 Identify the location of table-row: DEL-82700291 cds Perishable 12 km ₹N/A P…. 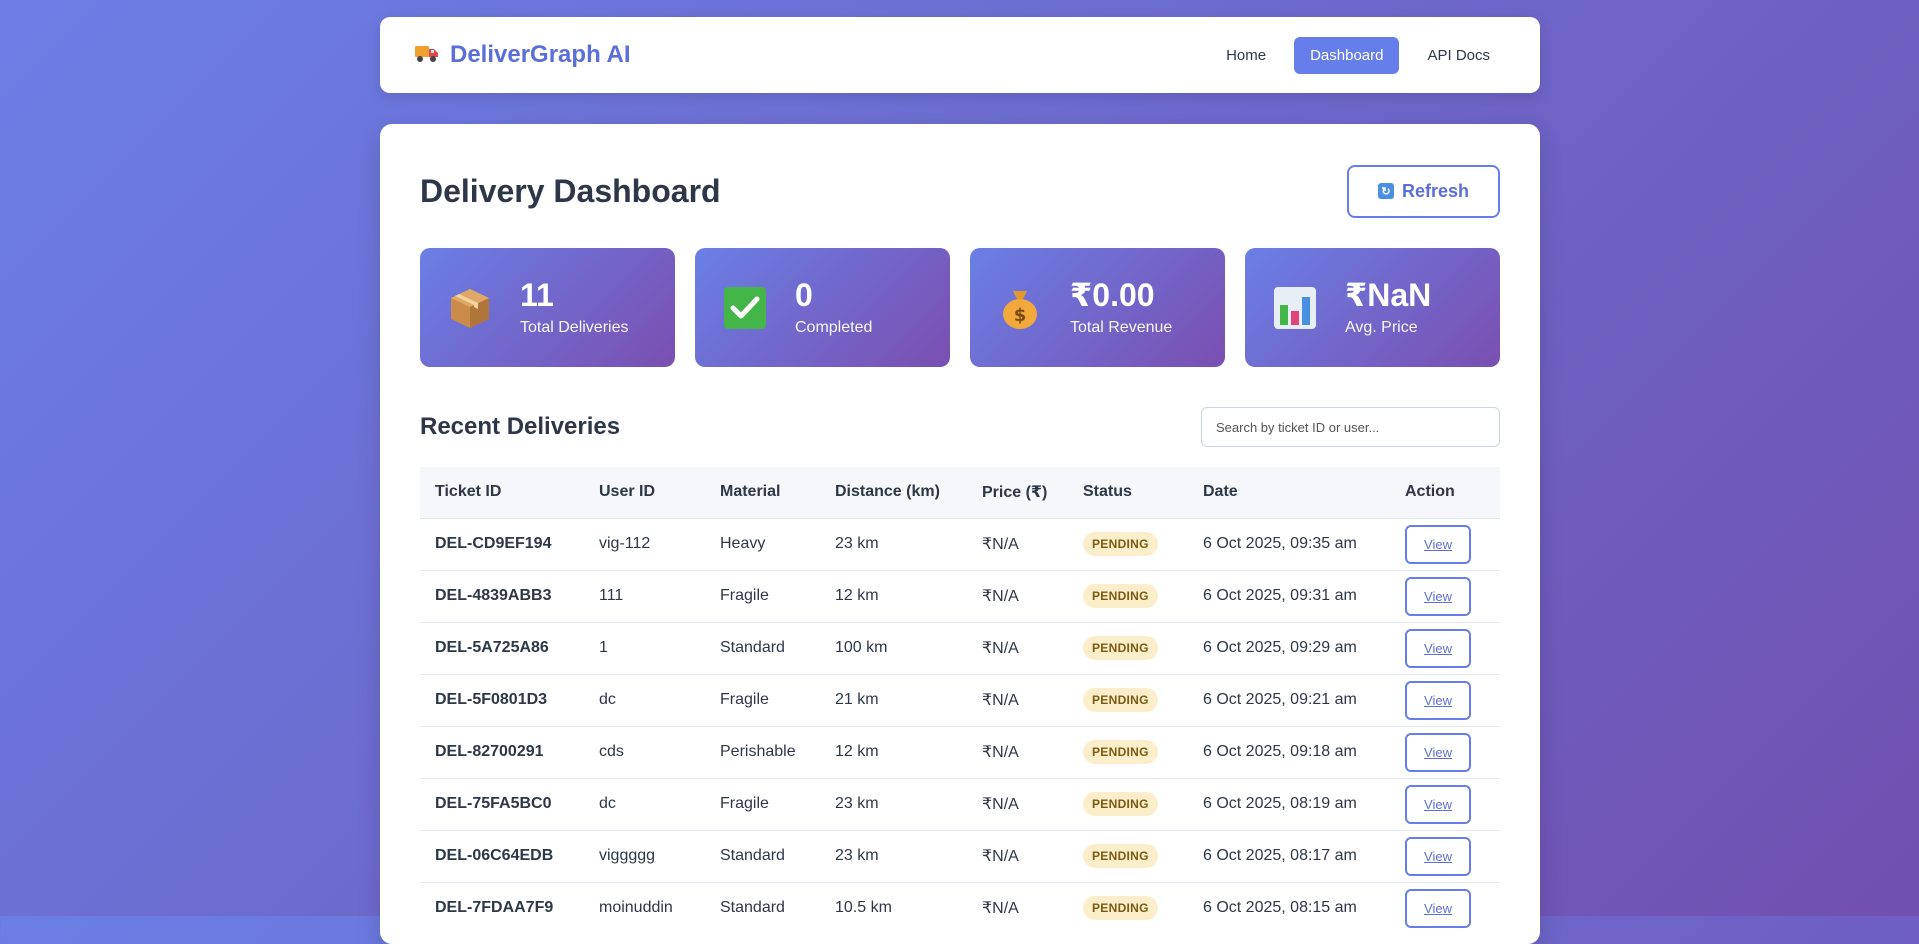
(960, 751).